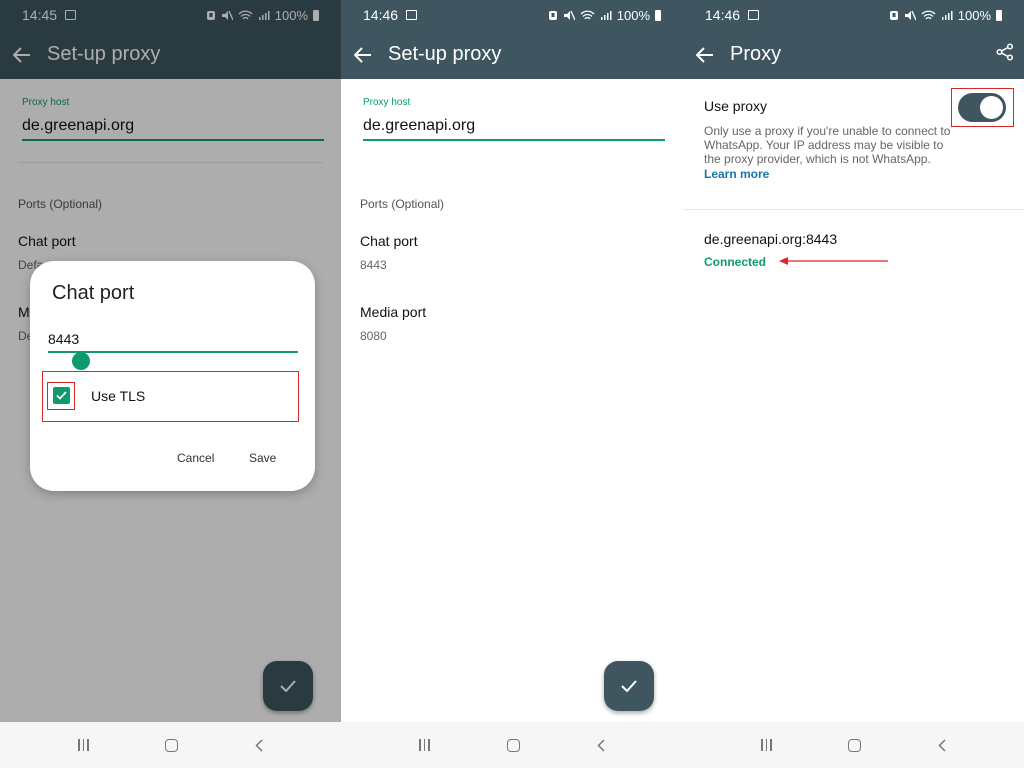  Describe the element at coordinates (991, 107) in the screenshot. I see `toggle-knob` at that location.